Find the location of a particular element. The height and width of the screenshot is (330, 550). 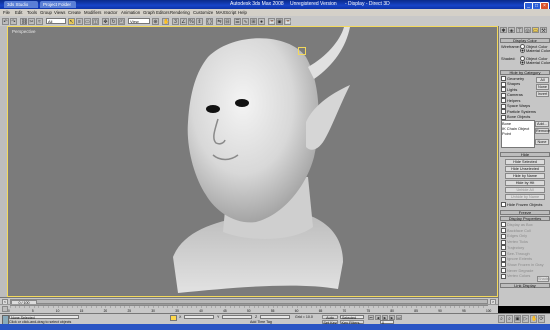

modify-tab-icon: ◈ is located at coordinates (511, 30).